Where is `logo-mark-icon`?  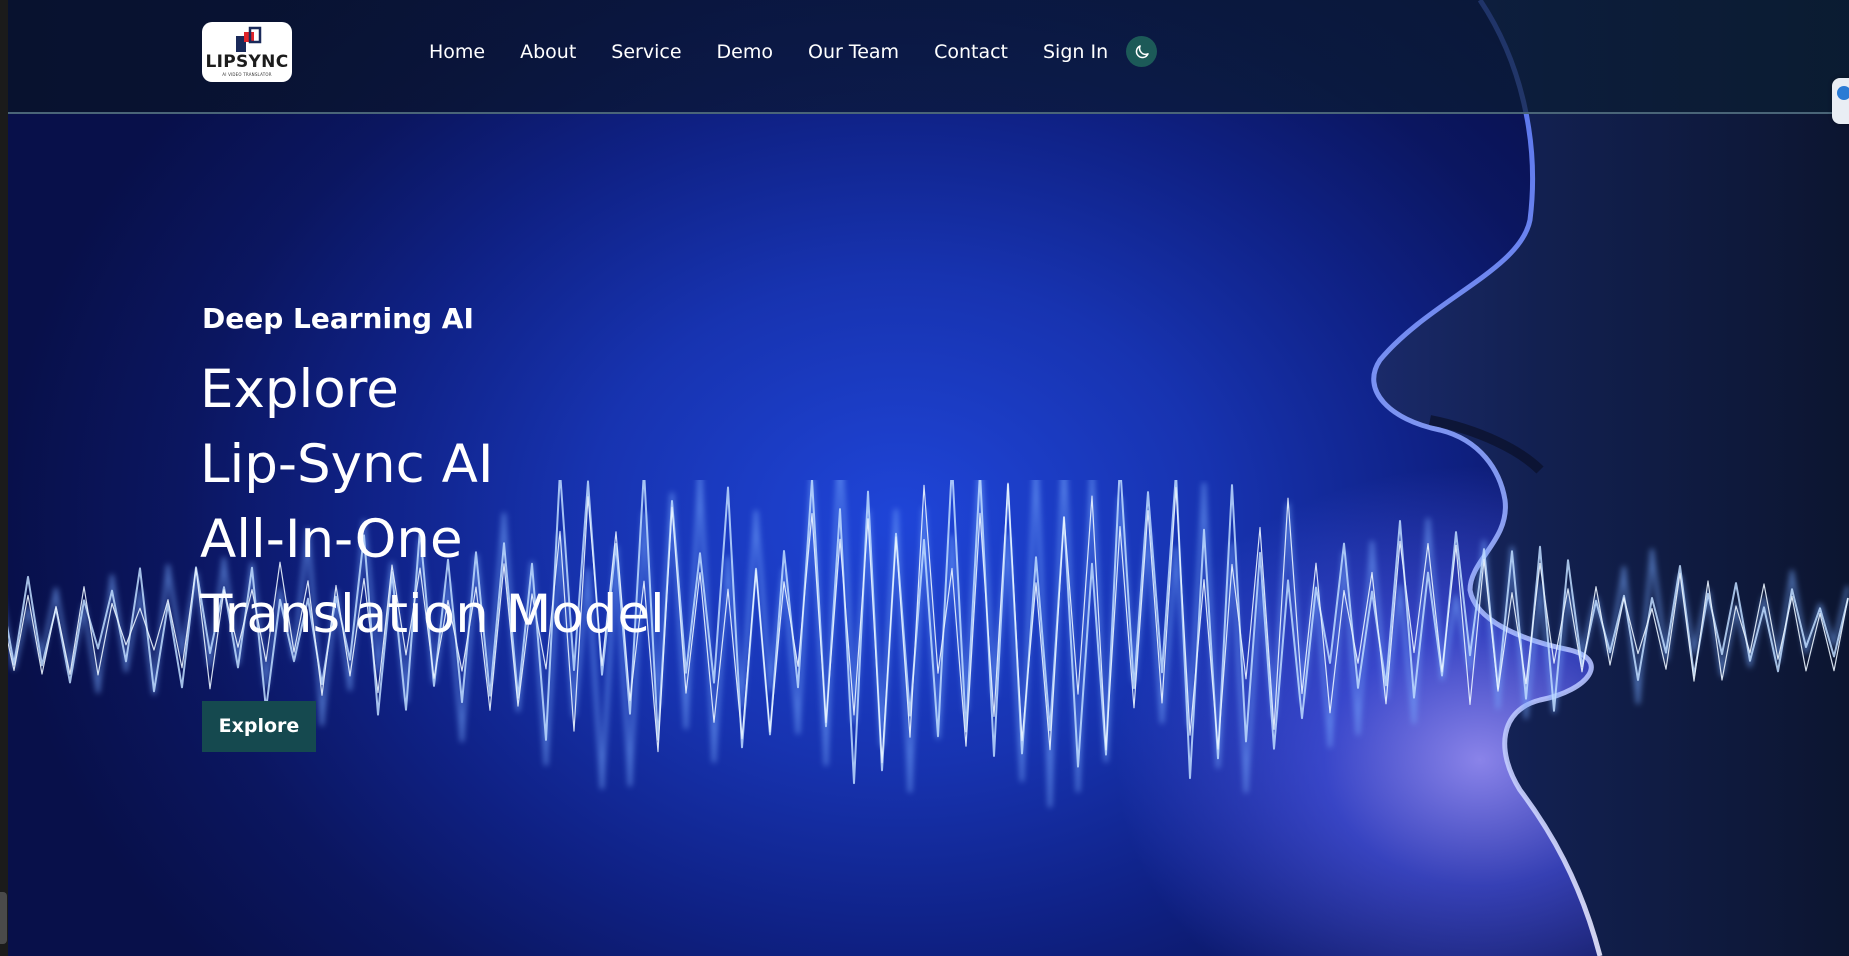
logo-mark-icon is located at coordinates (249, 39).